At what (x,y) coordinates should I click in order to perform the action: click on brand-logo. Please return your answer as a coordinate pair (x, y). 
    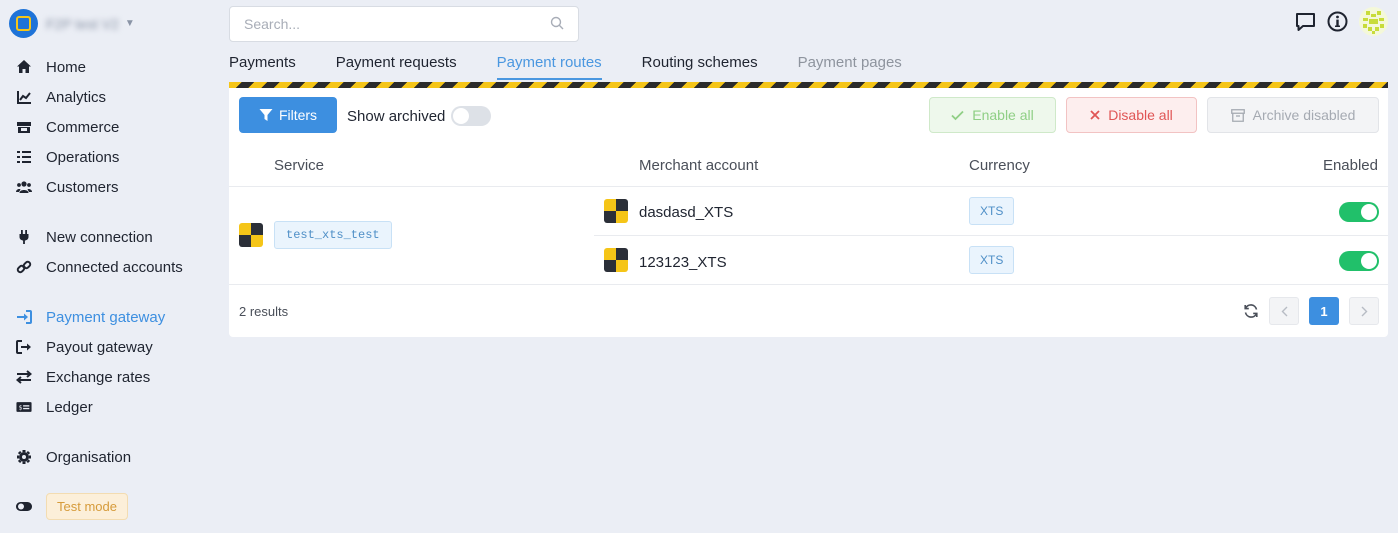
    Looking at the image, I should click on (23, 23).